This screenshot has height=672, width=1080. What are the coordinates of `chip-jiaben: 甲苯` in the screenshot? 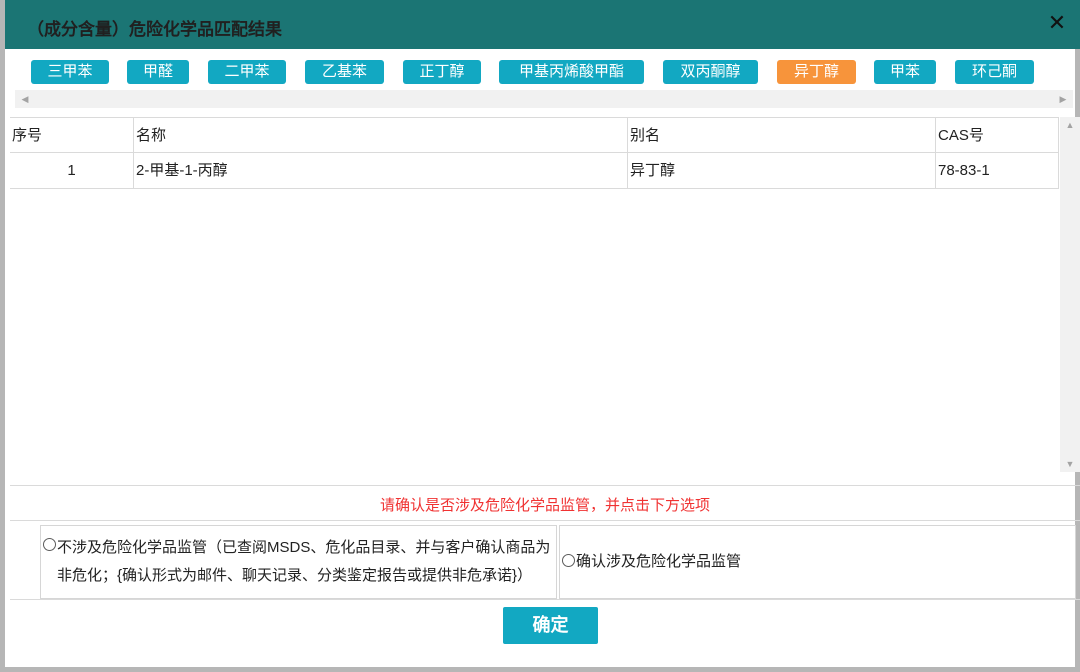 It's located at (905, 72).